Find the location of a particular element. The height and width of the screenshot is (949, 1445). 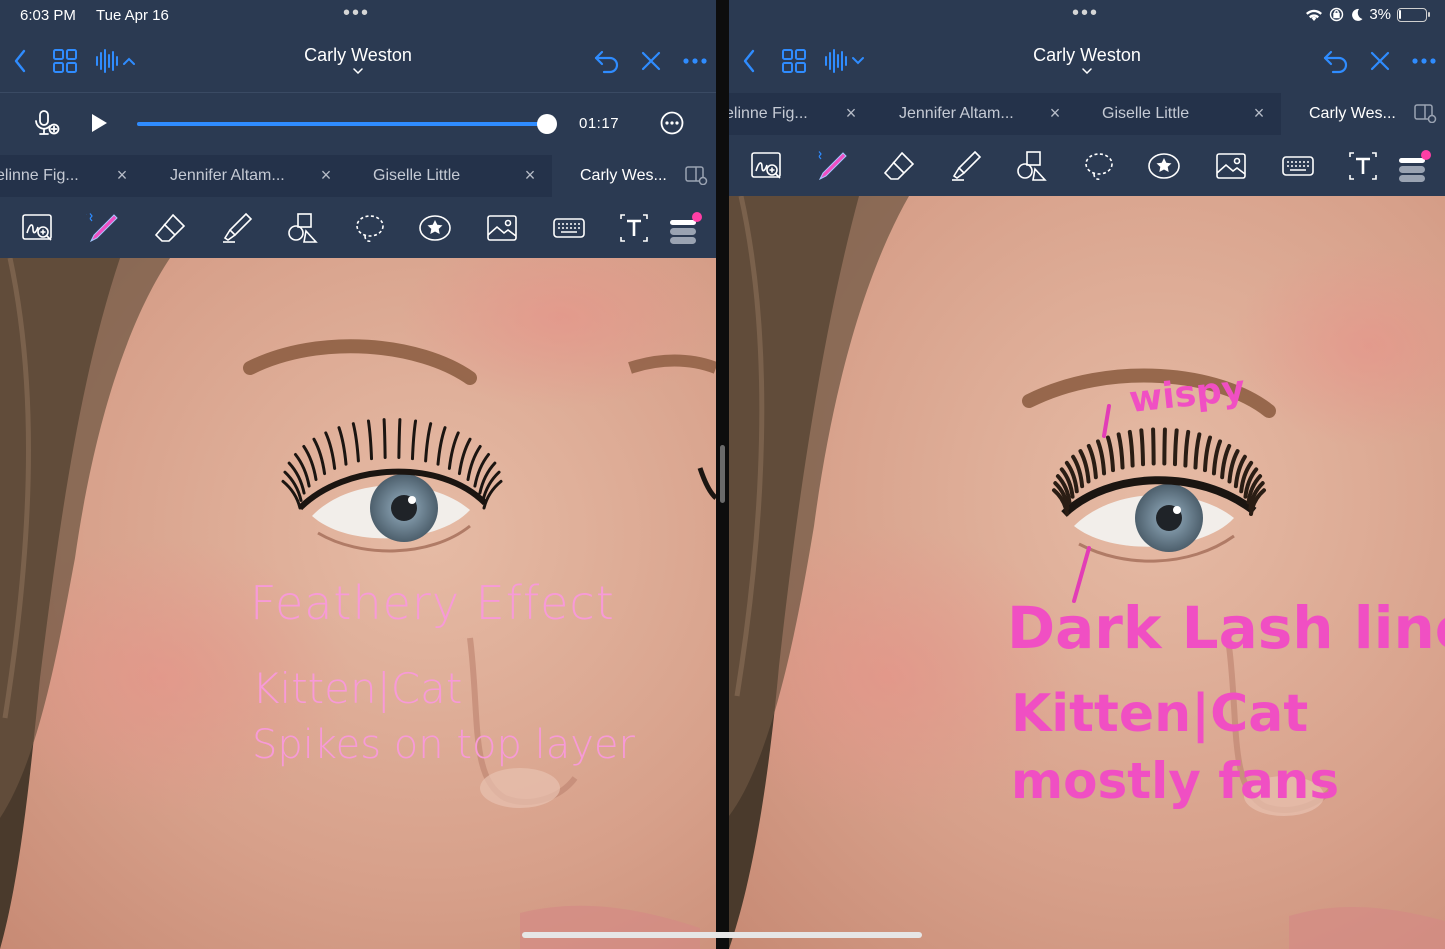

chevron-down-icon is located at coordinates (1087, 71).